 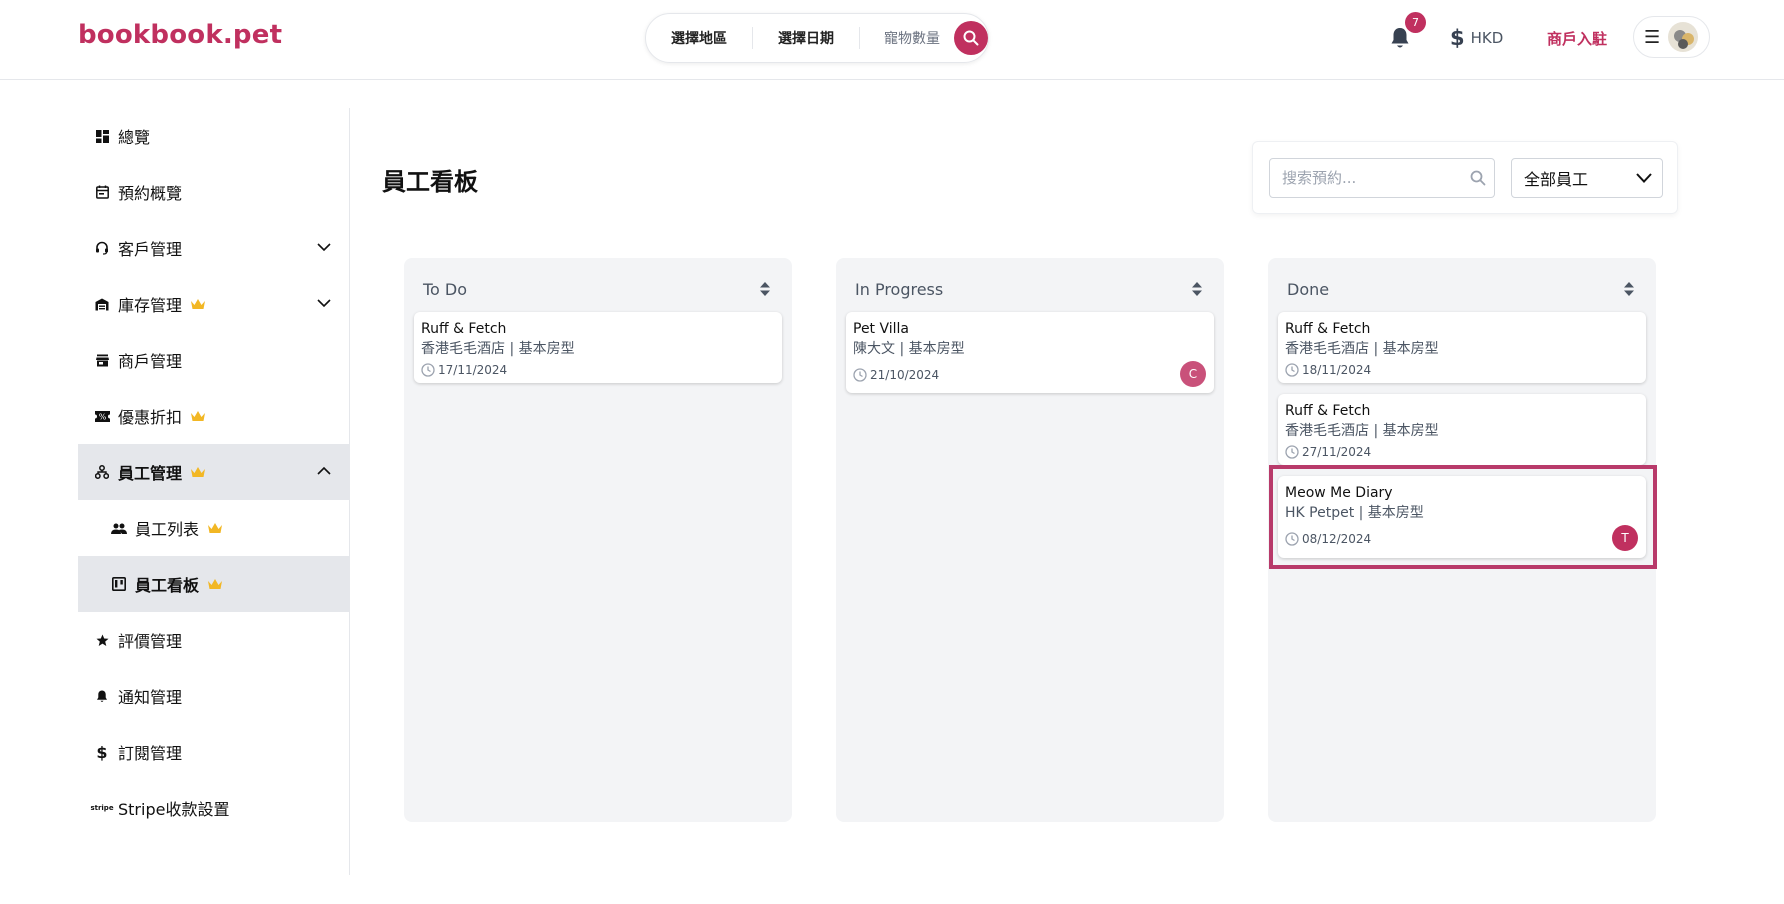 I want to click on user-avatar, so click(x=1683, y=37).